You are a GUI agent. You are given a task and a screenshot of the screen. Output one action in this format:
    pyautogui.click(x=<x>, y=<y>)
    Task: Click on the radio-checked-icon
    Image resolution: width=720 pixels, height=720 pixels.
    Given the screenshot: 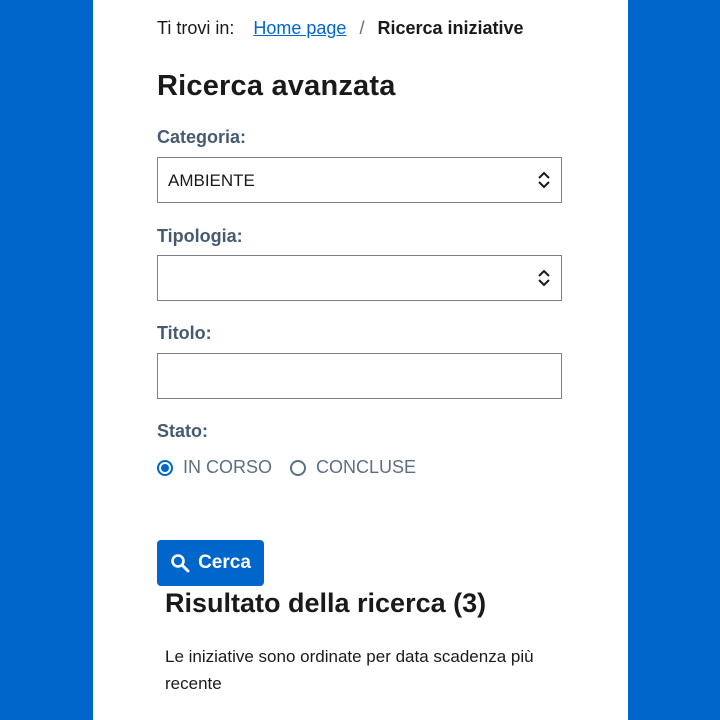 What is the action you would take?
    pyautogui.click(x=165, y=467)
    